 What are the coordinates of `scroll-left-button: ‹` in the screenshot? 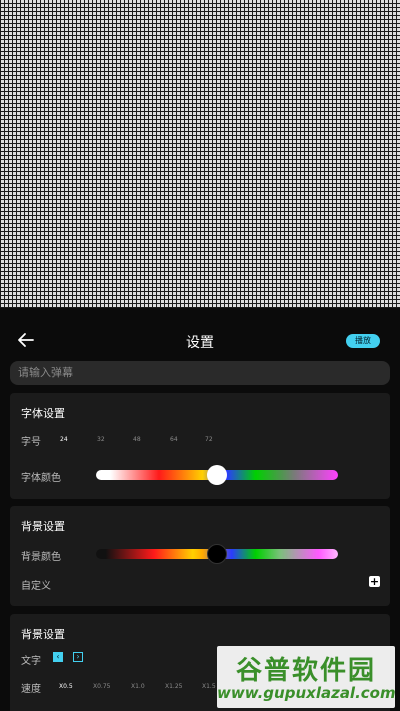 It's located at (58, 657).